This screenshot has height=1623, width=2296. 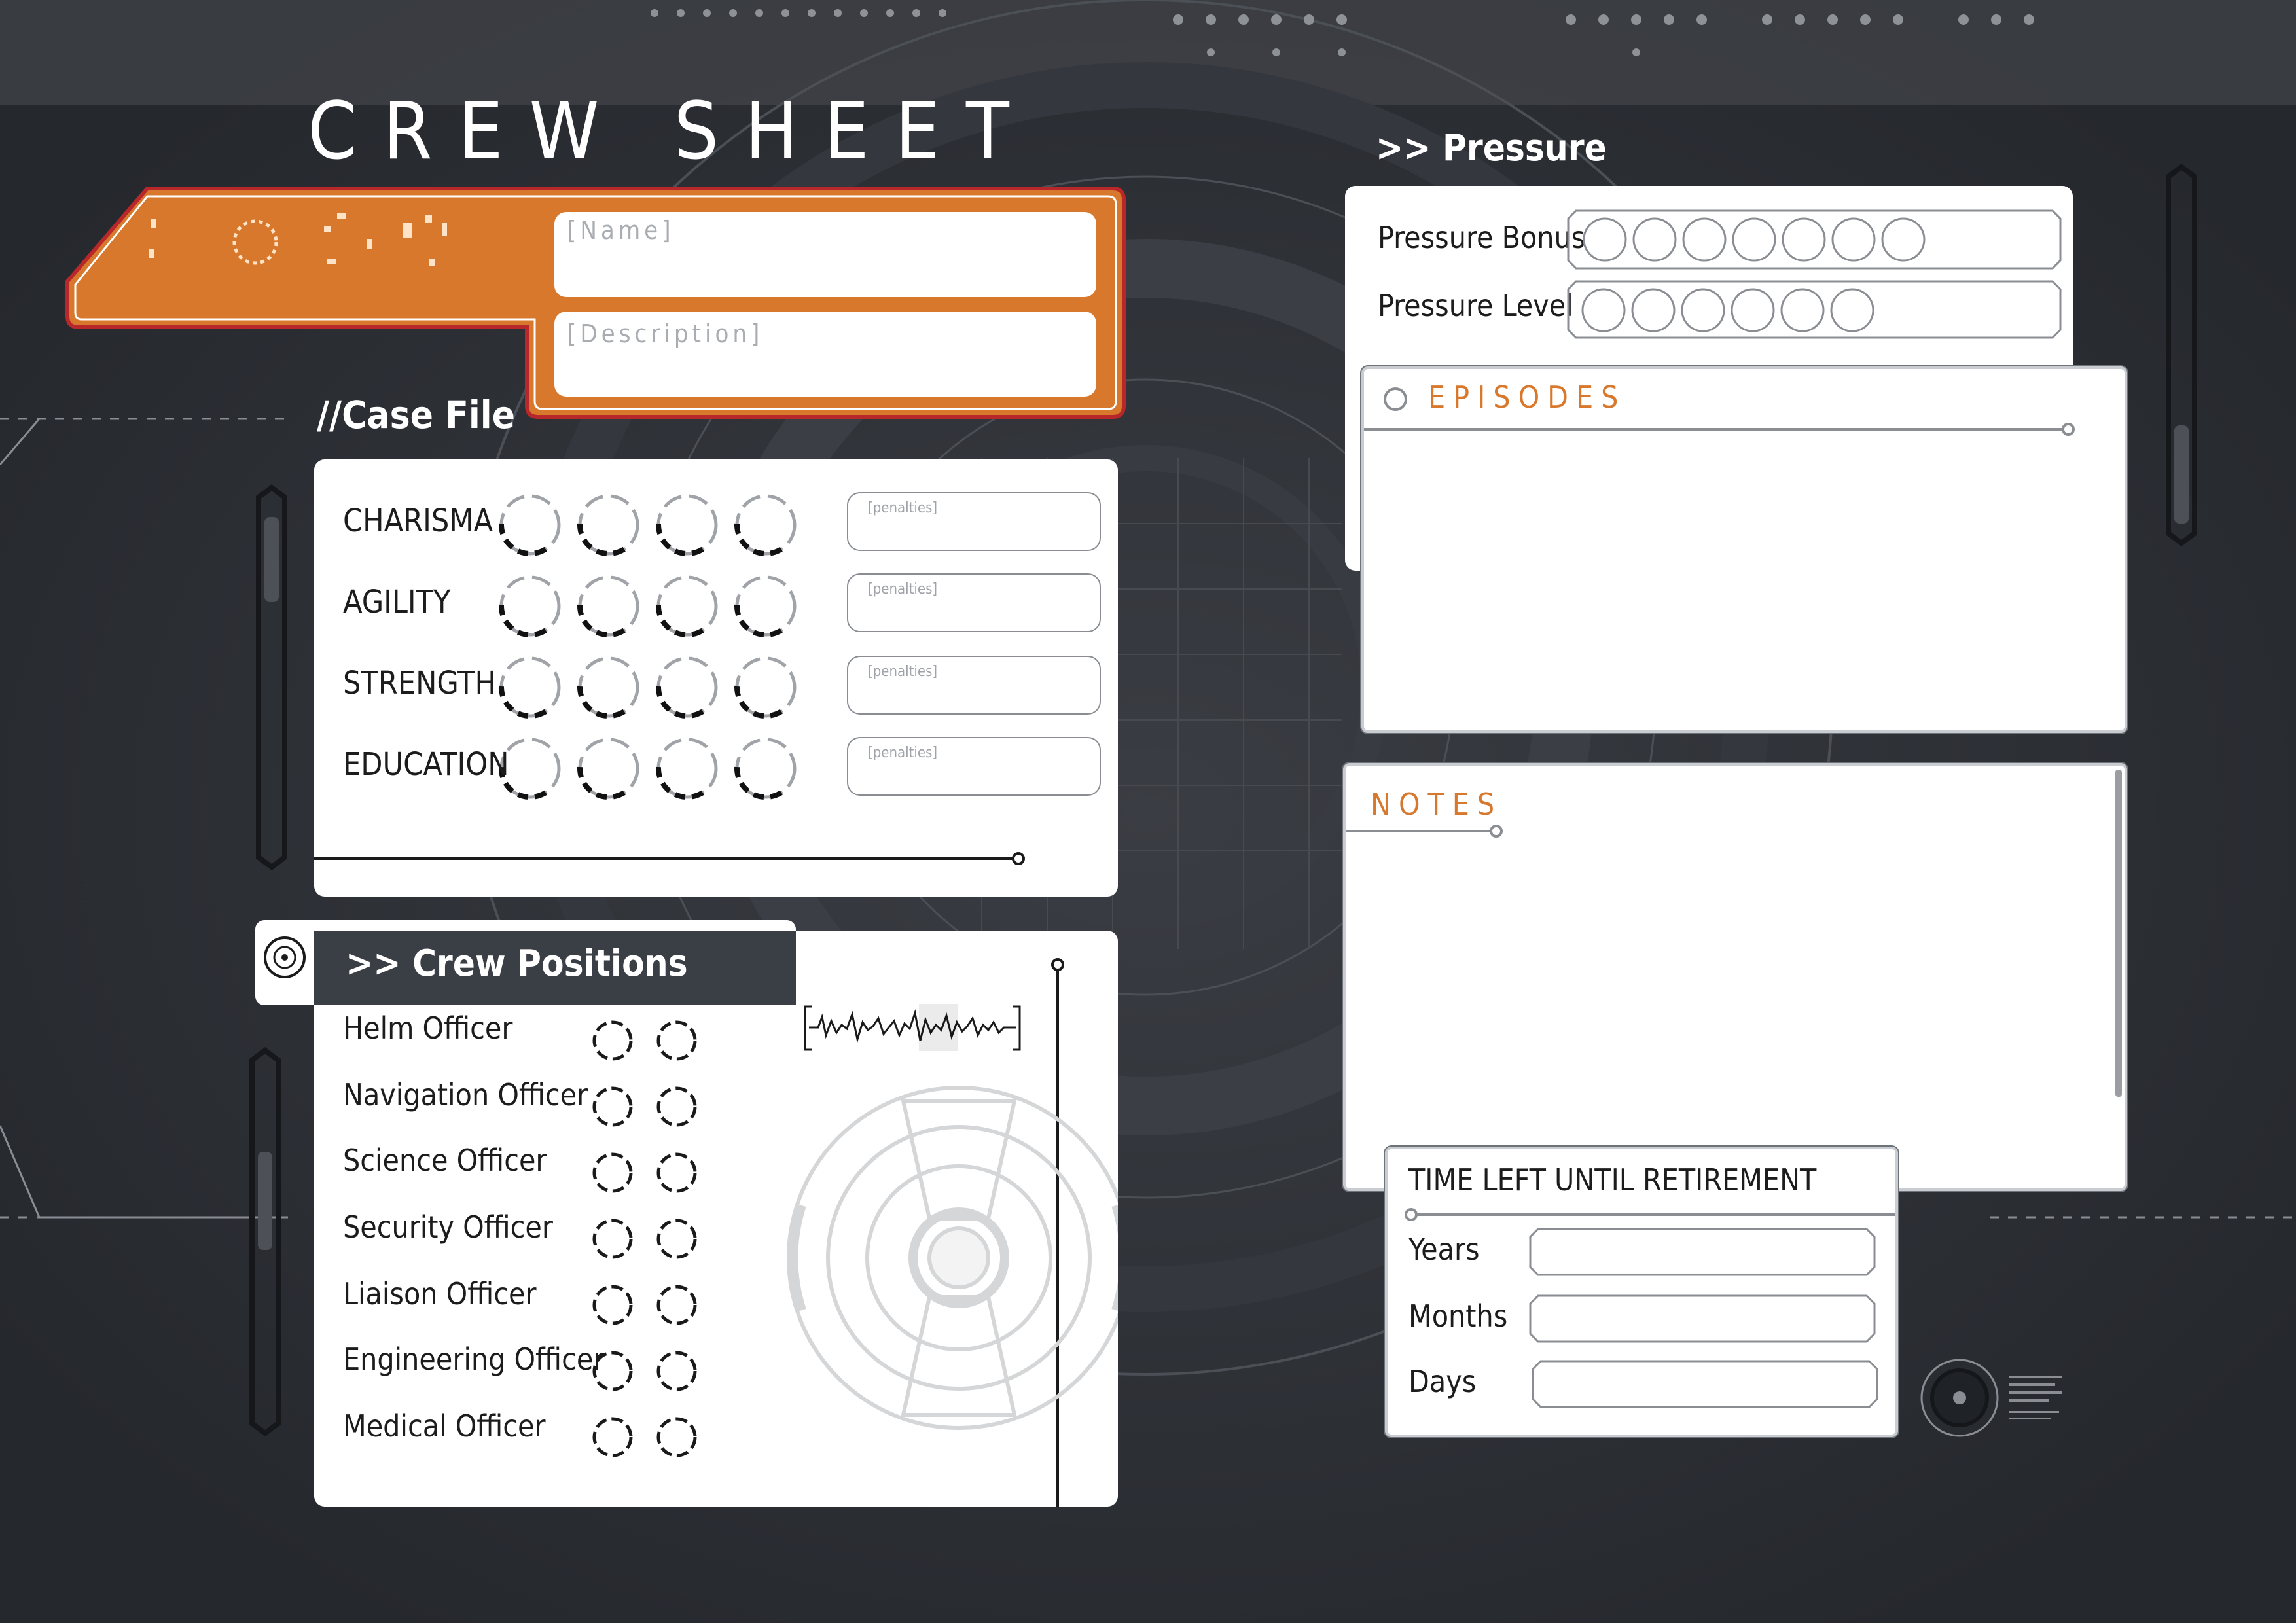 I want to click on name-field: [Name], so click(x=825, y=255).